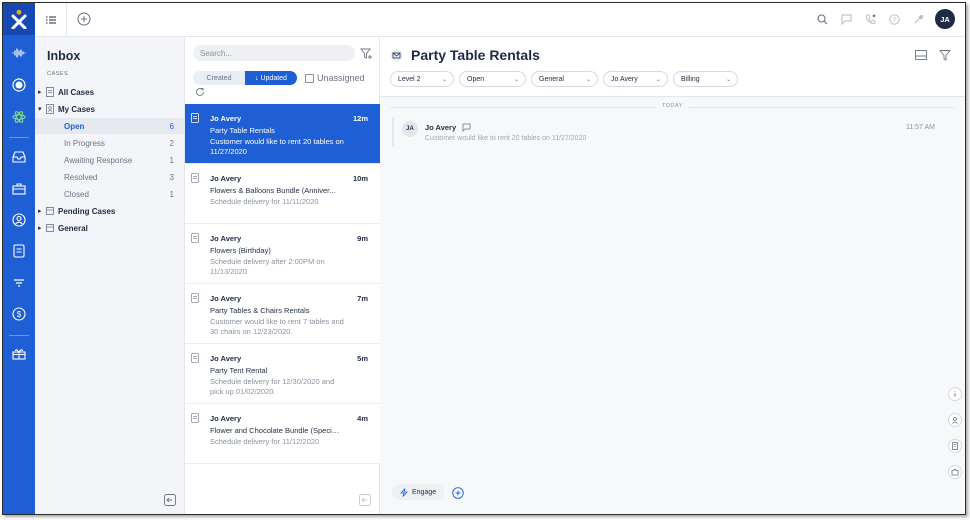  Describe the element at coordinates (76, 194) in the screenshot. I see `sidebar-item-label: Closed` at that location.